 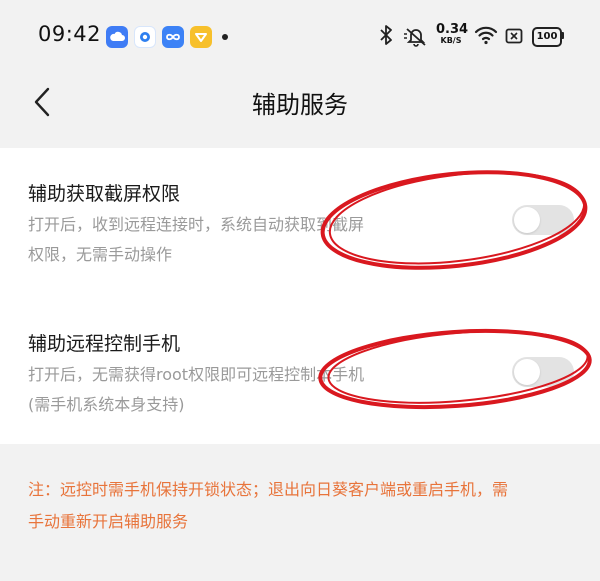 What do you see at coordinates (117, 37) in the screenshot?
I see `cloud-app-icon` at bounding box center [117, 37].